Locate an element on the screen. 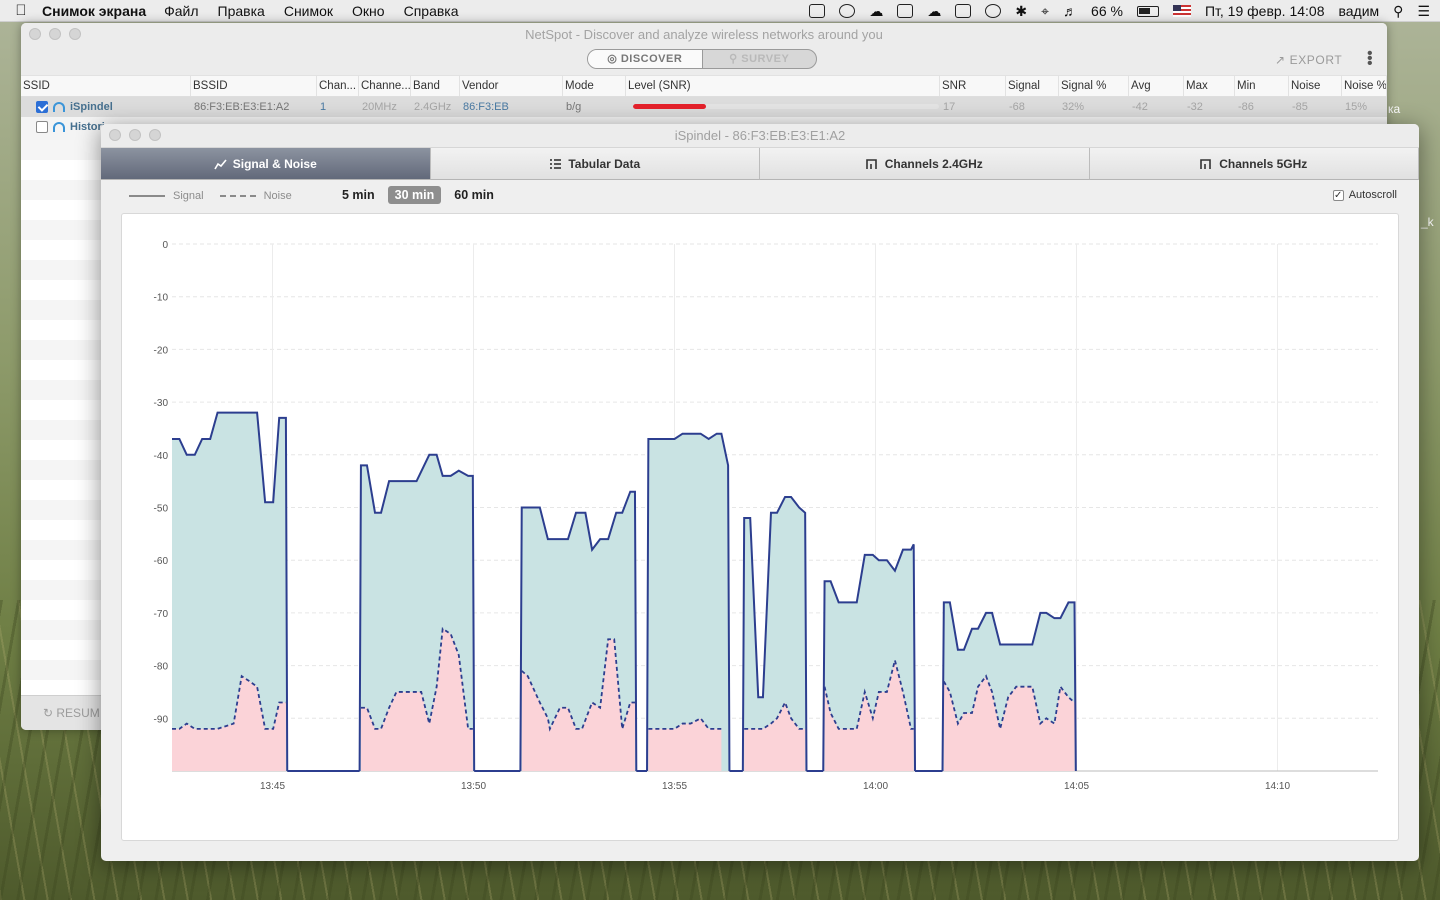  column-header-snr: SNR is located at coordinates (973, 86).